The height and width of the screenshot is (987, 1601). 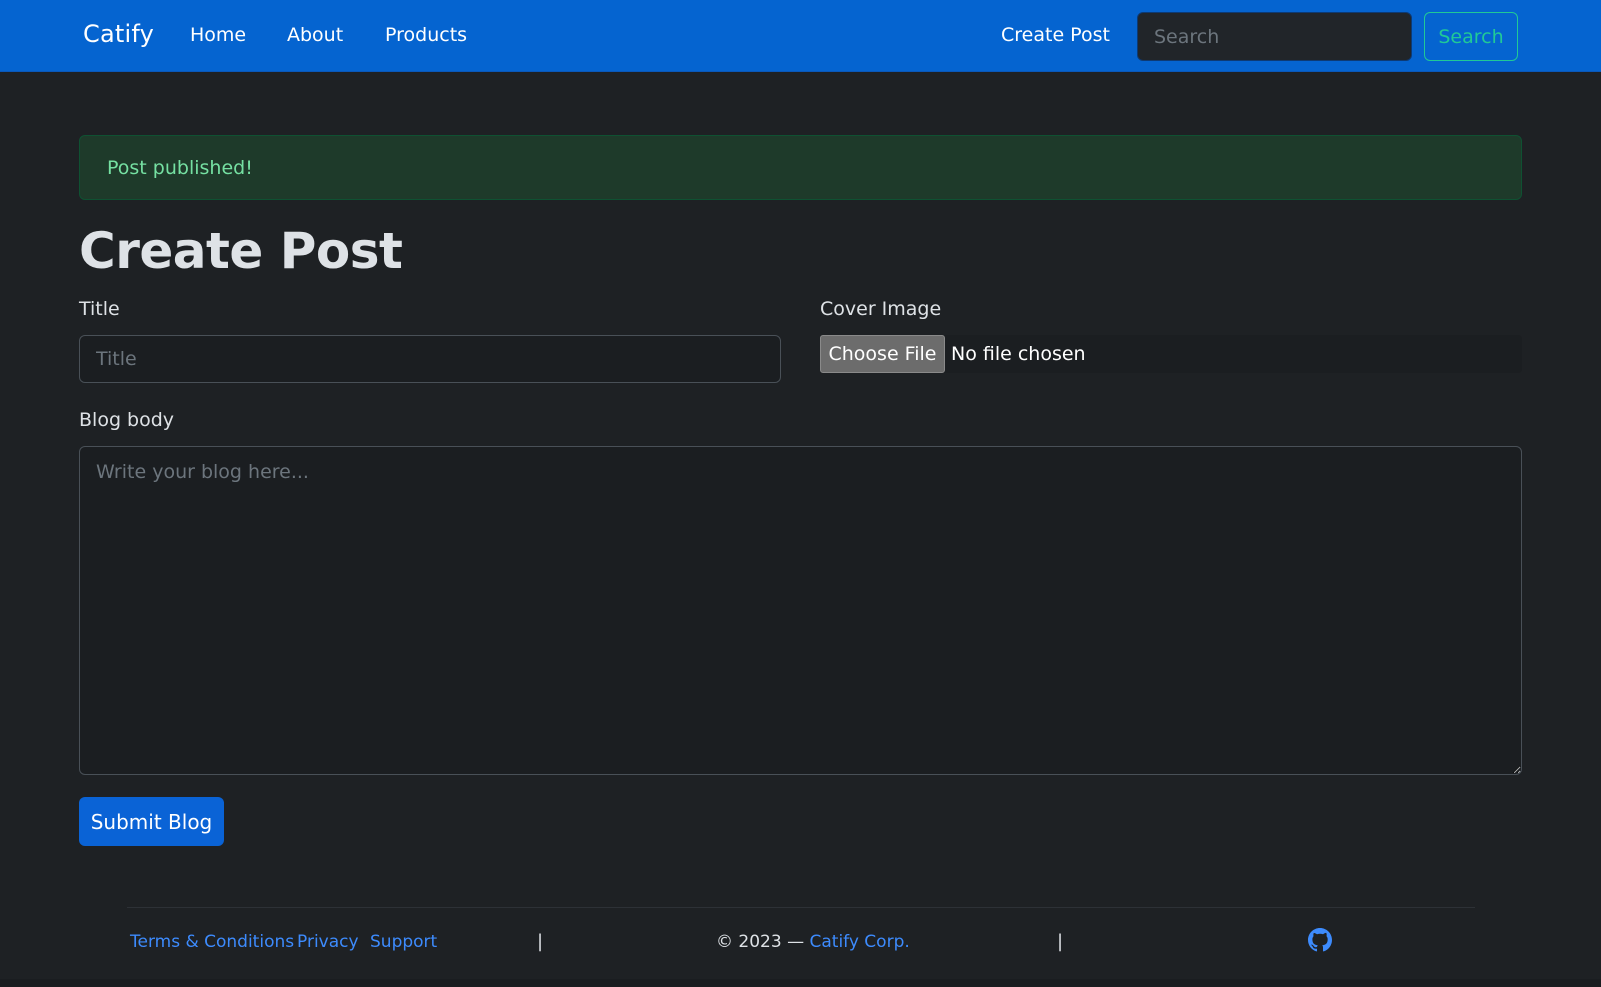 I want to click on blog-body-label: Blog body, so click(x=127, y=420).